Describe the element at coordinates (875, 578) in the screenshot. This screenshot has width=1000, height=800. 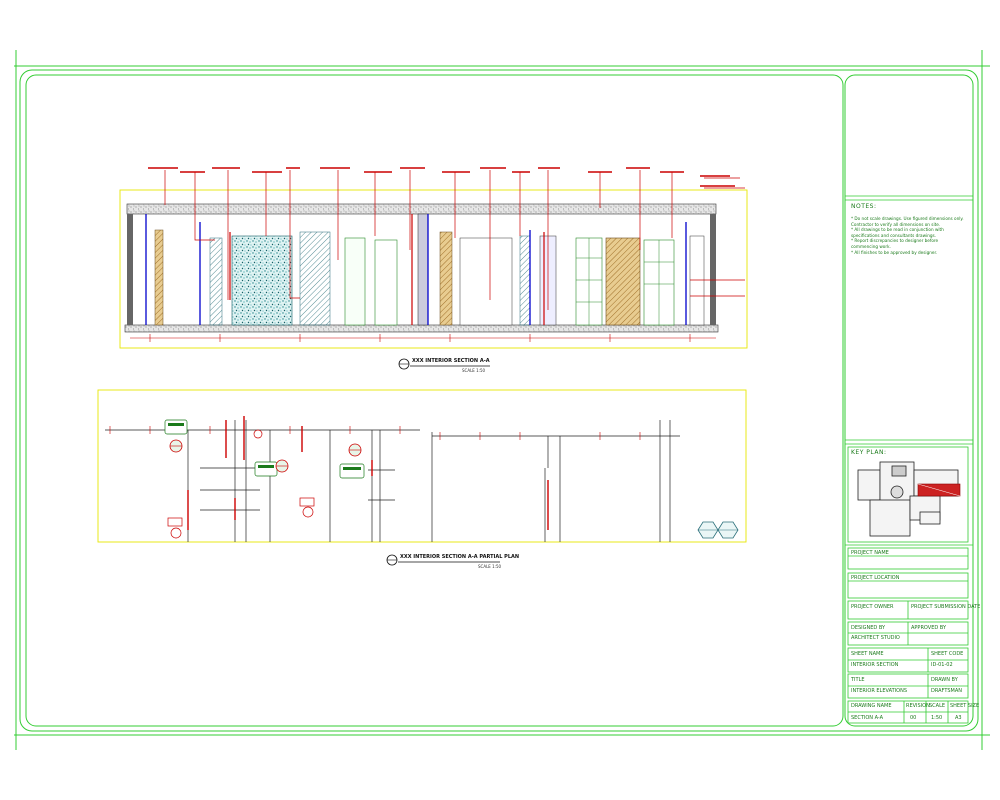
I see `project-location-label: PROJECT LOCATION` at that location.